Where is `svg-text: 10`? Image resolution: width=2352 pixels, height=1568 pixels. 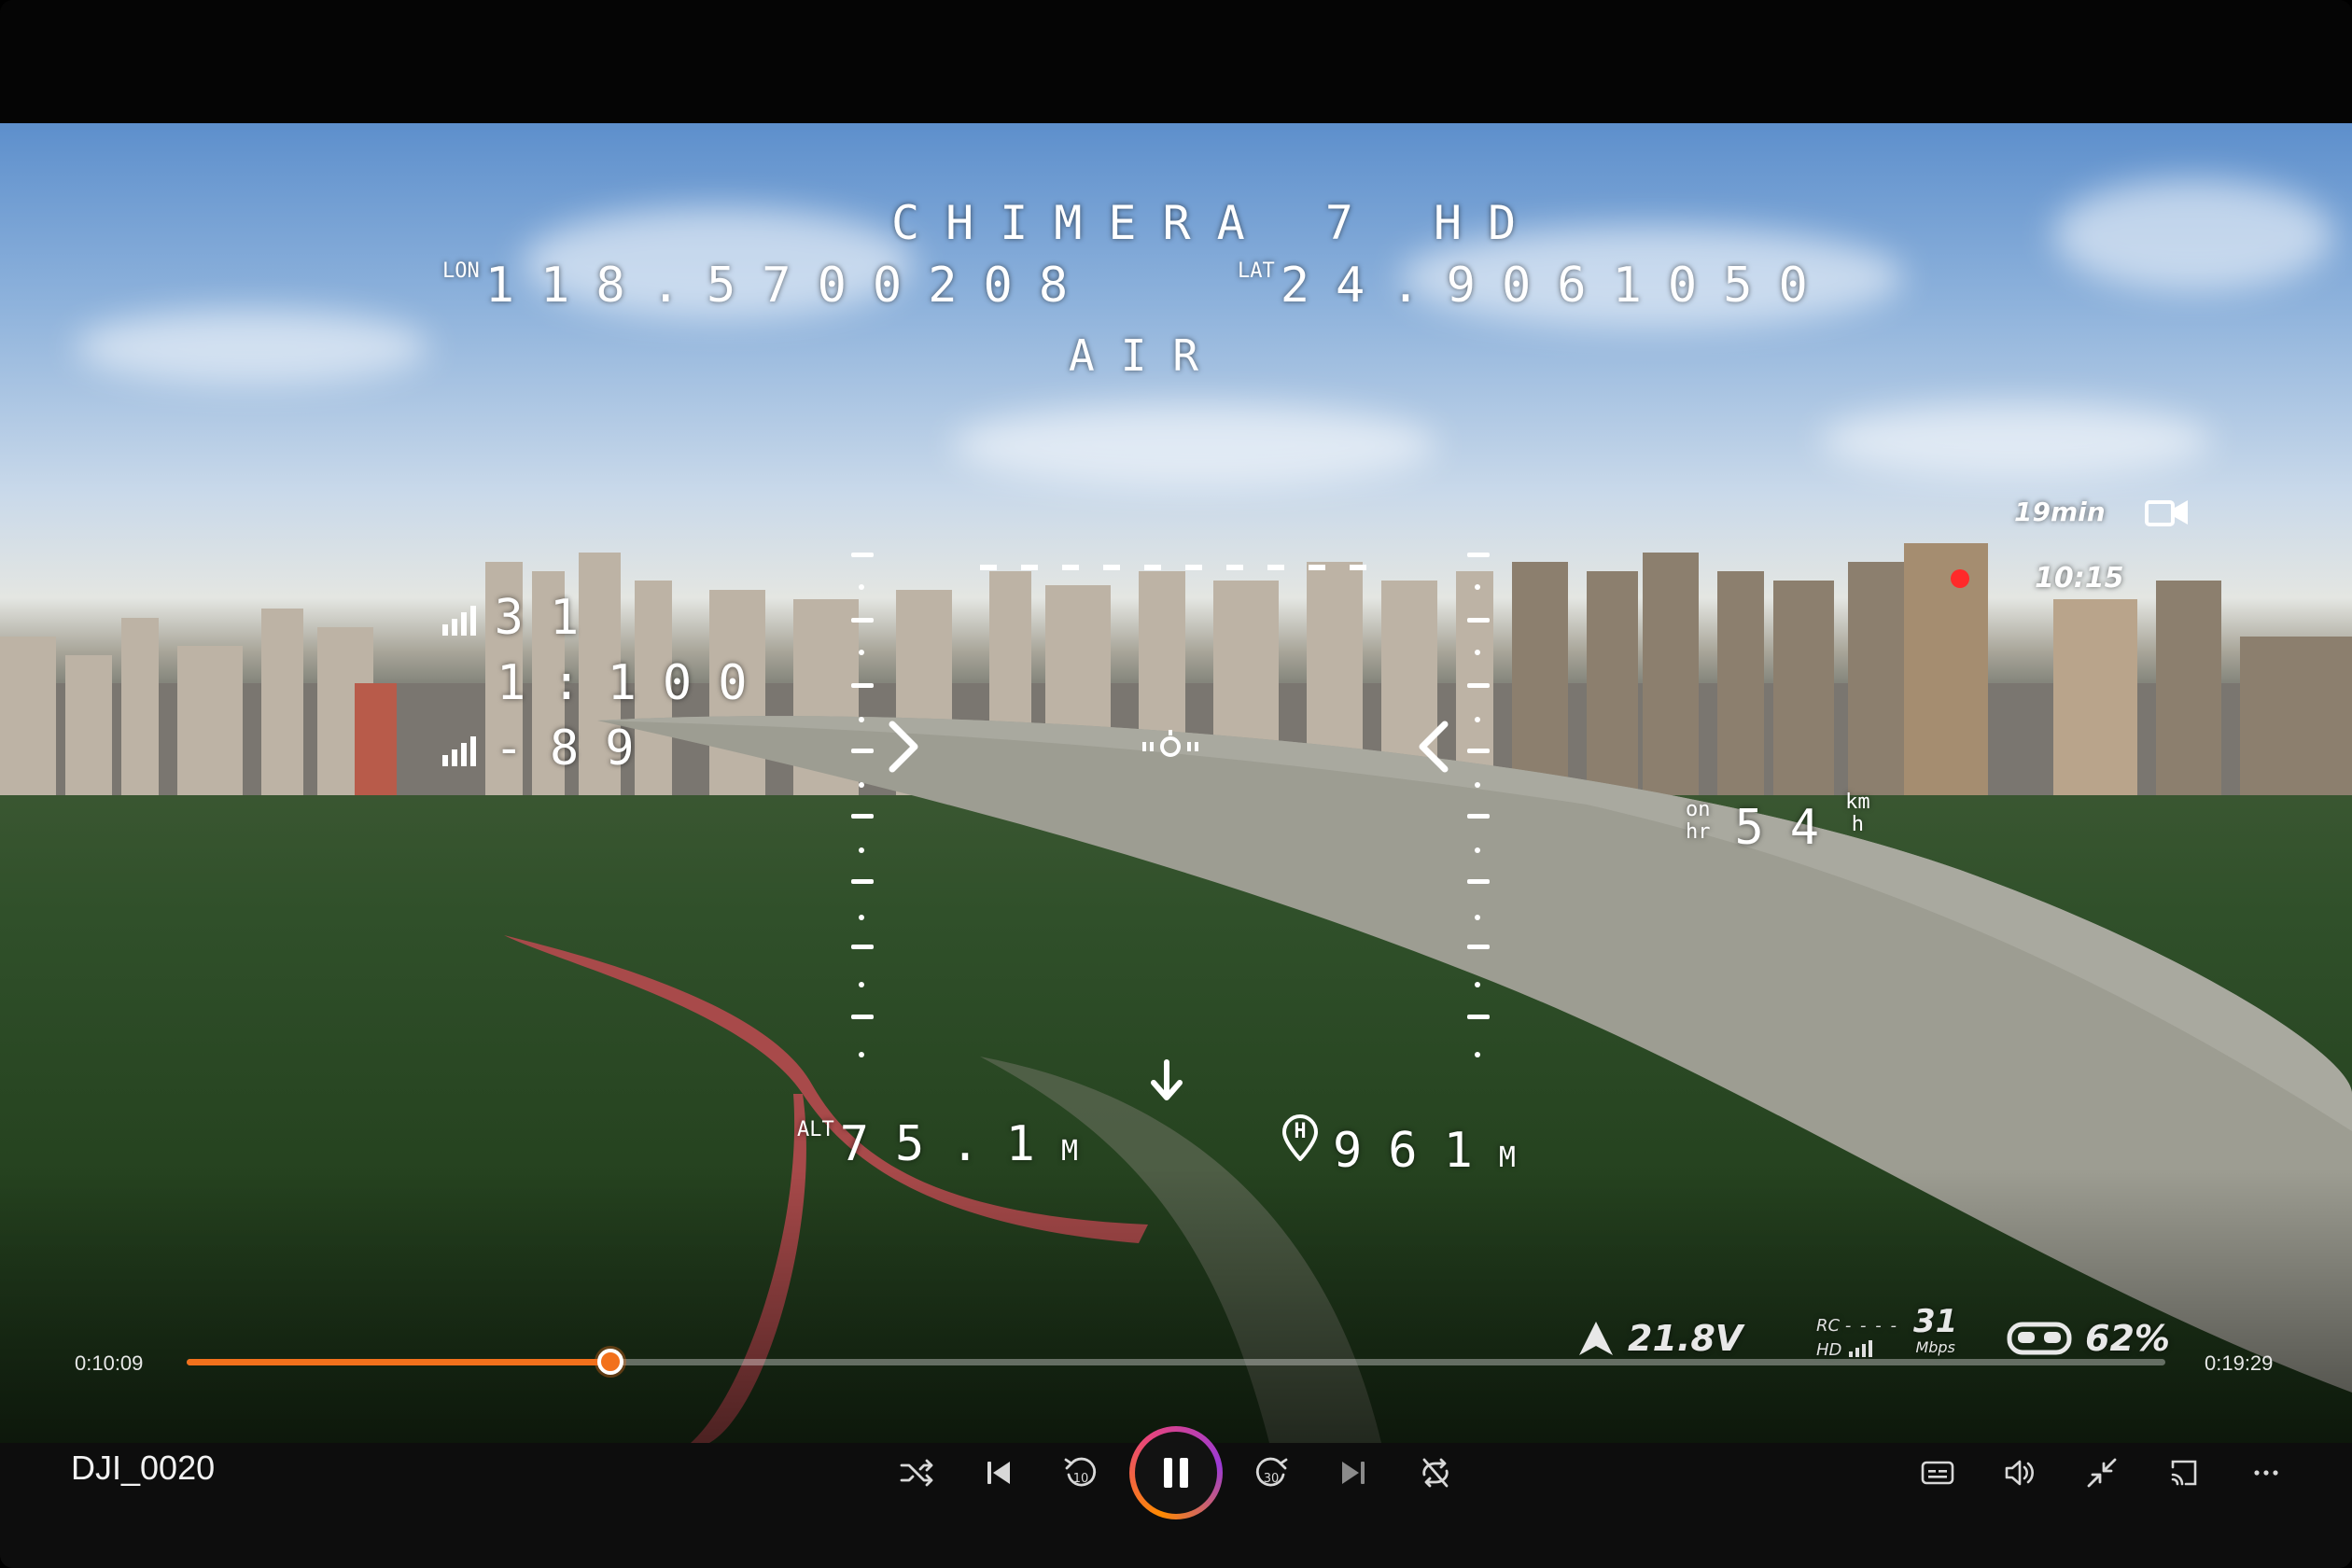 svg-text: 10 is located at coordinates (1081, 1479).